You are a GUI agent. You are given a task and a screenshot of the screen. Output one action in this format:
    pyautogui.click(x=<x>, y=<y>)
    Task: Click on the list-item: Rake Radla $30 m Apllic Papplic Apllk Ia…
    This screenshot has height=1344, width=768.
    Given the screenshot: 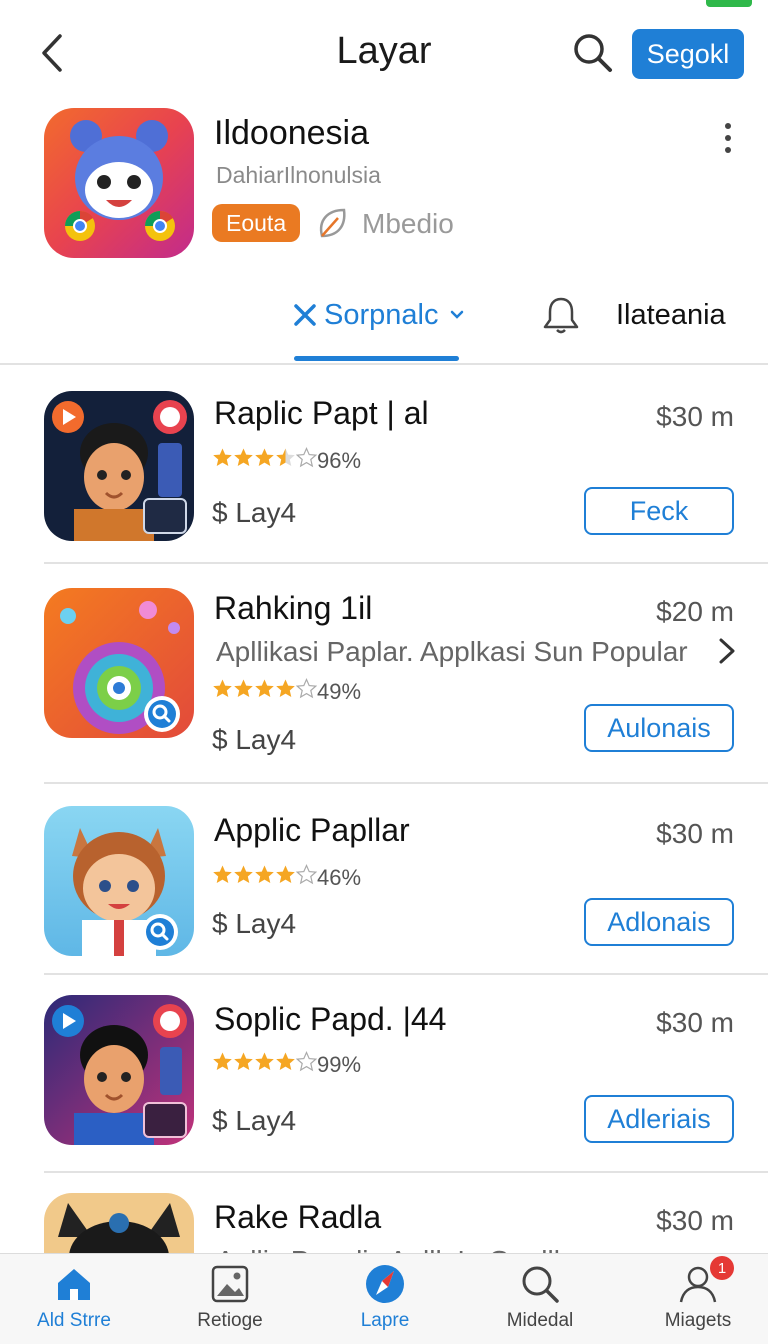 What is the action you would take?
    pyautogui.click(x=384, y=1213)
    